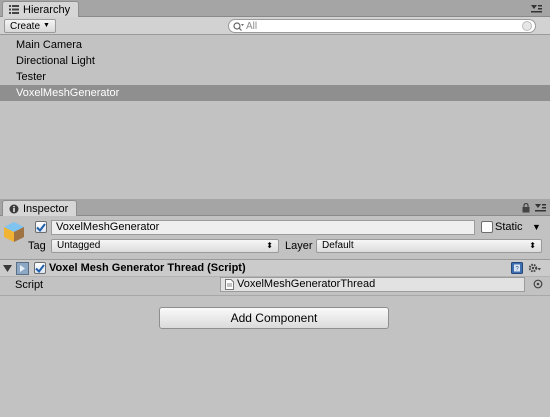 The width and height of the screenshot is (550, 417). Describe the element at coordinates (275, 207) in the screenshot. I see `inspector-tabstrip: Inspector` at that location.